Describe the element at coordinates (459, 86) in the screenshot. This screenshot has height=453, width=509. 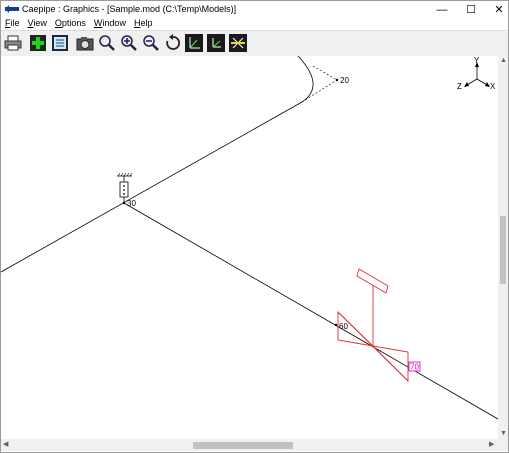
I see `axis-label-z: Z` at that location.